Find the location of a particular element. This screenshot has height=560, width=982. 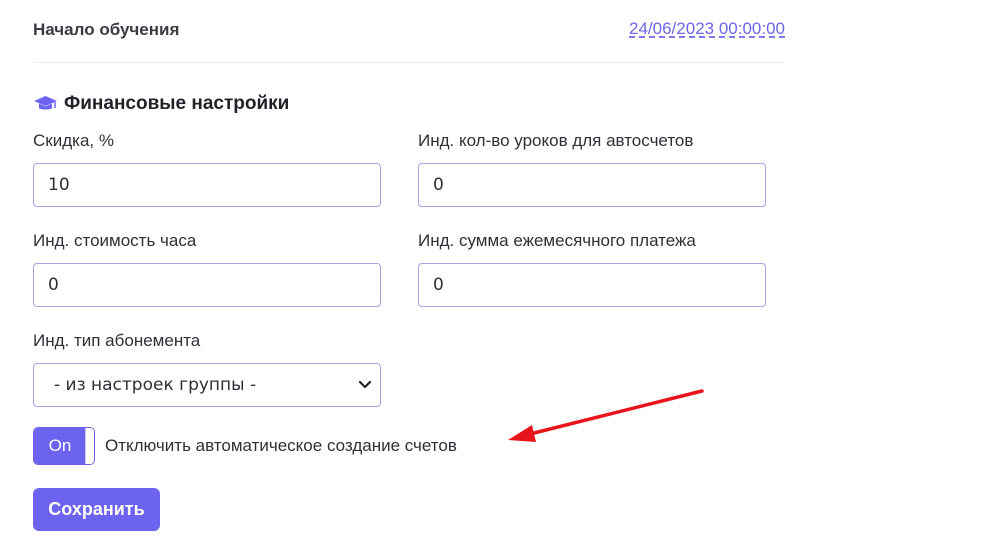

toggle-knob is located at coordinates (89, 446).